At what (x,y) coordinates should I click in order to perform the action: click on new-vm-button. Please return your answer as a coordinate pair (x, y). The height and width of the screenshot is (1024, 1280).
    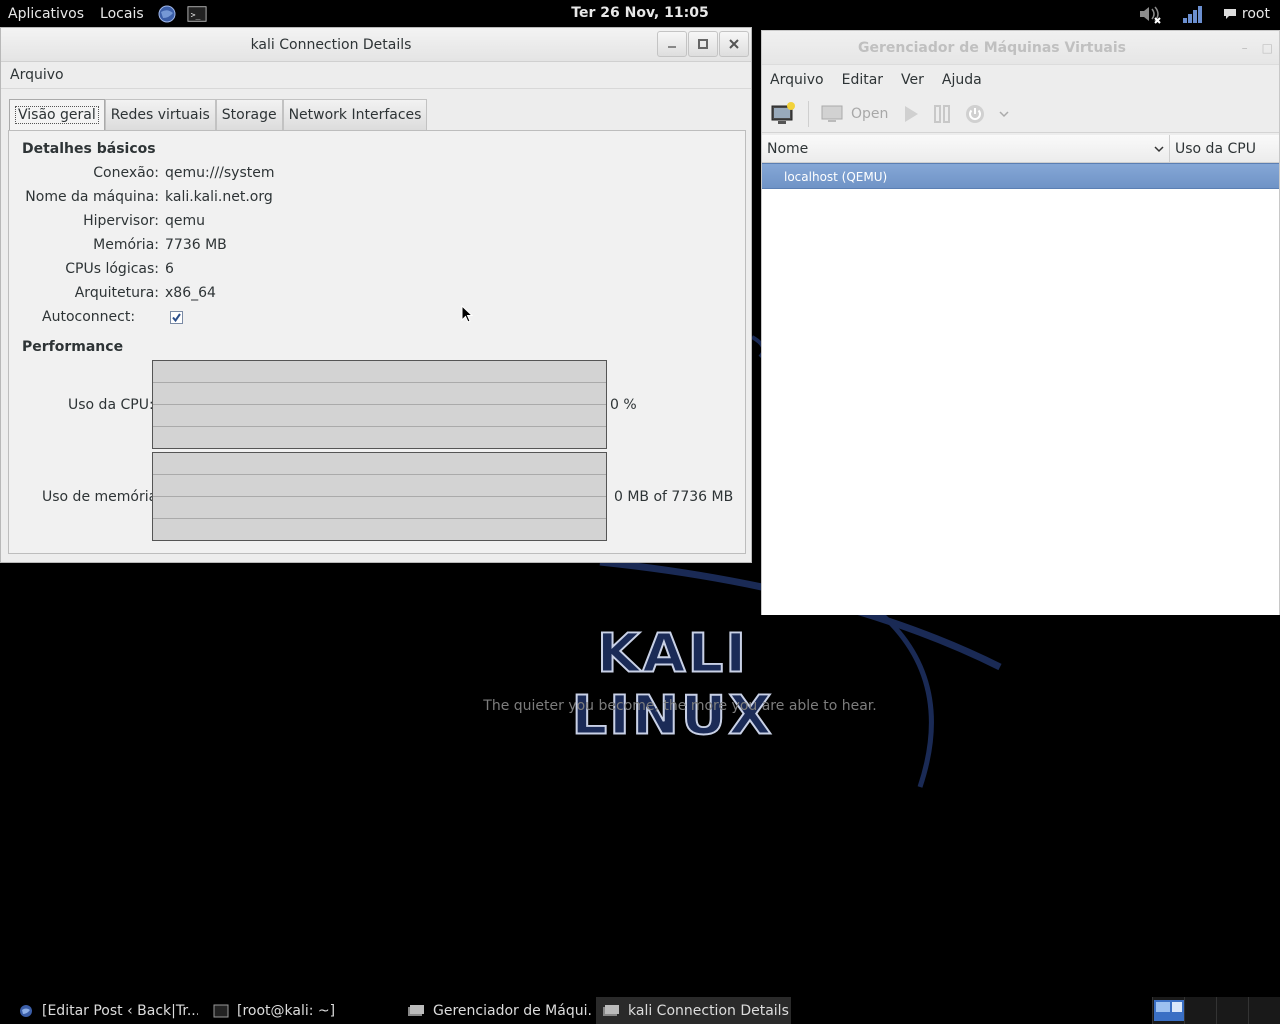
    Looking at the image, I should click on (783, 113).